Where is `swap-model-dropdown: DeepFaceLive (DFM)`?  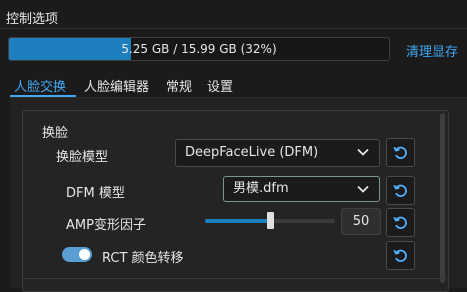
swap-model-dropdown: DeepFaceLive (DFM) is located at coordinates (277, 153).